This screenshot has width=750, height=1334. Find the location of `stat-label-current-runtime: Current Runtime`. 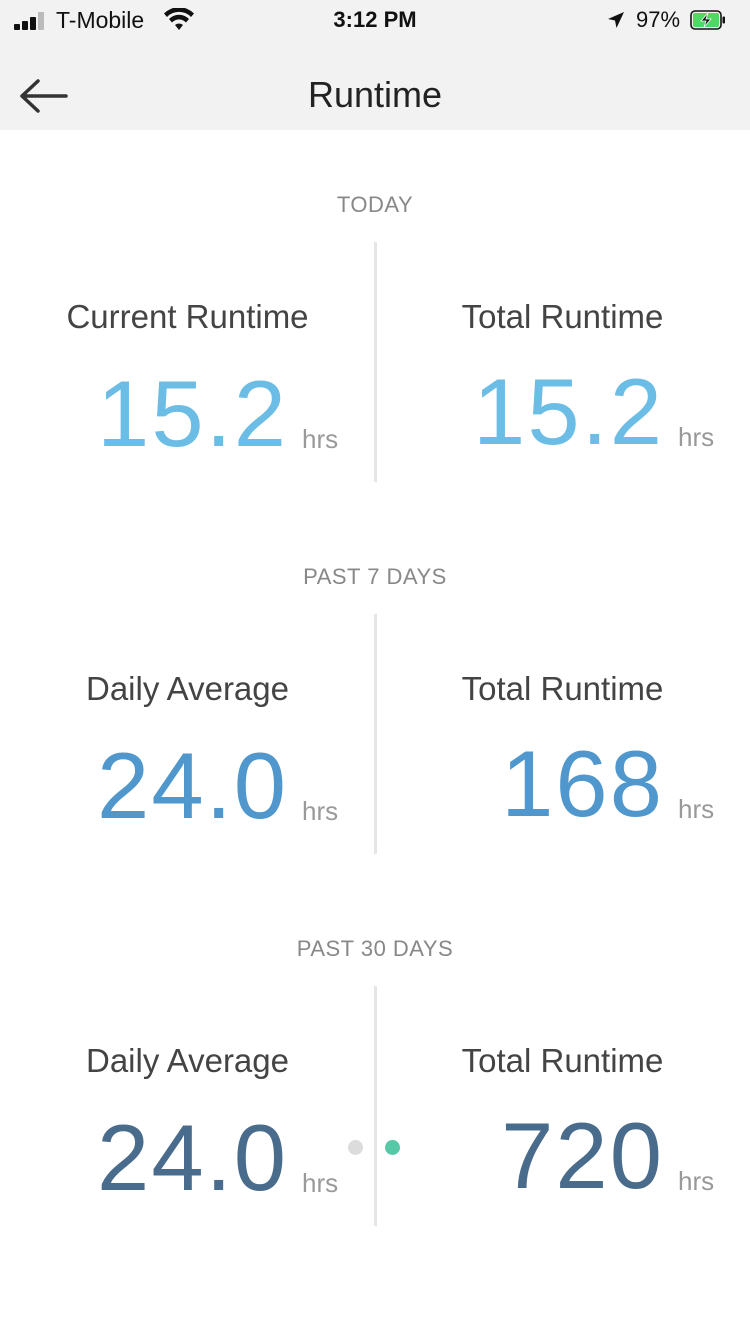

stat-label-current-runtime: Current Runtime is located at coordinates (187, 316).